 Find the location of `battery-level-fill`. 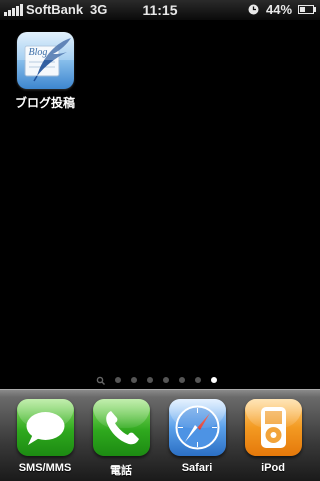

battery-level-fill is located at coordinates (302, 9).